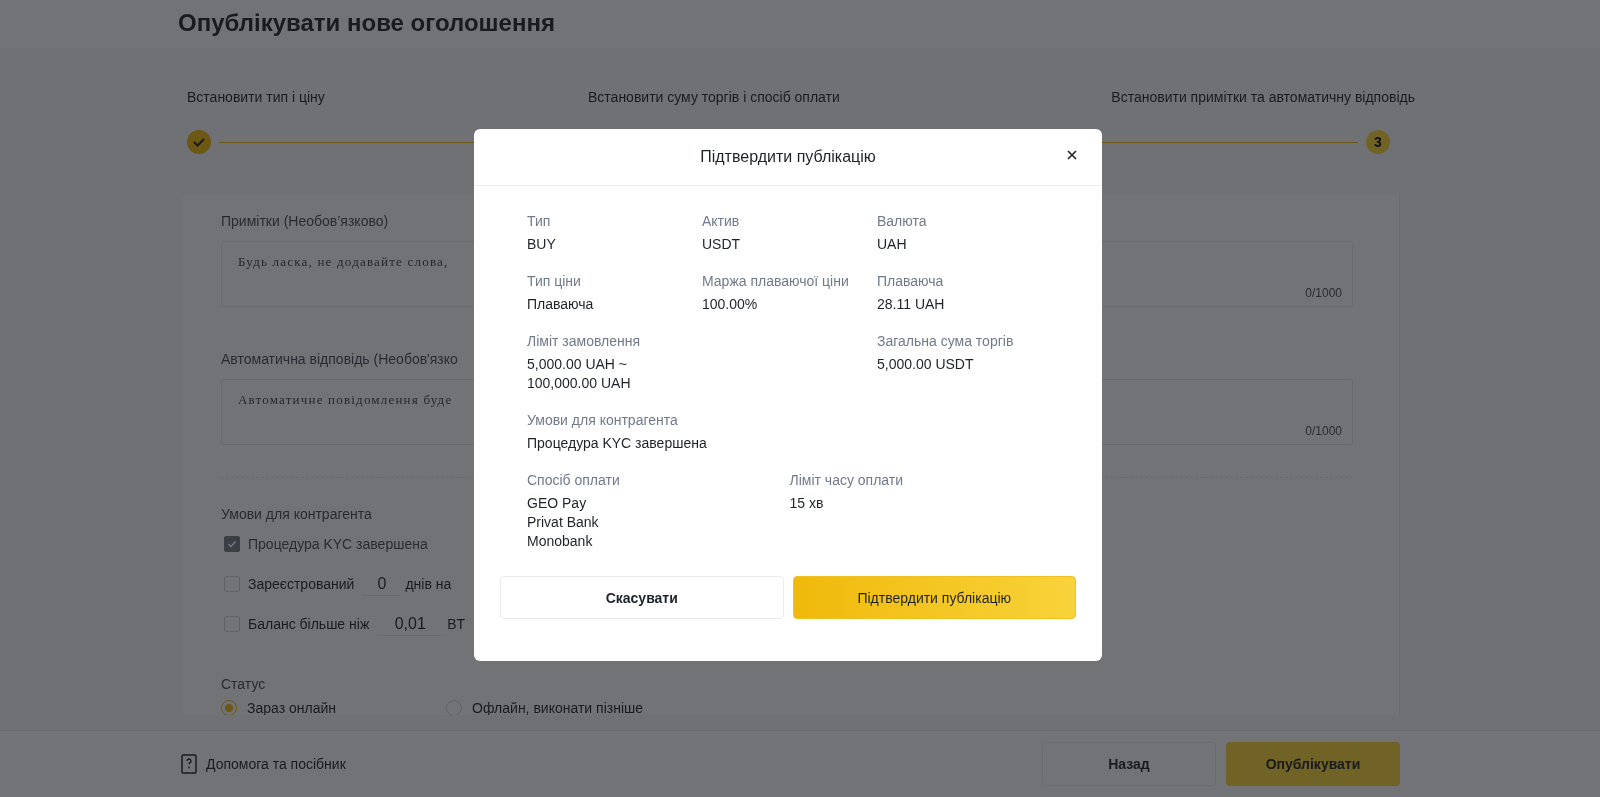 The width and height of the screenshot is (1600, 797). What do you see at coordinates (1072, 155) in the screenshot?
I see `close-icon` at bounding box center [1072, 155].